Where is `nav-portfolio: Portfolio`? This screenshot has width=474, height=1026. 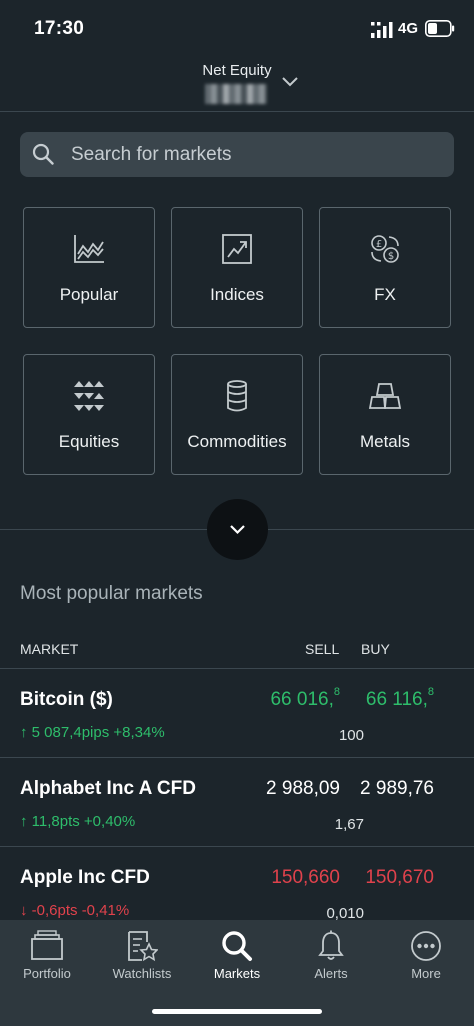
nav-portfolio: Portfolio is located at coordinates (47, 955).